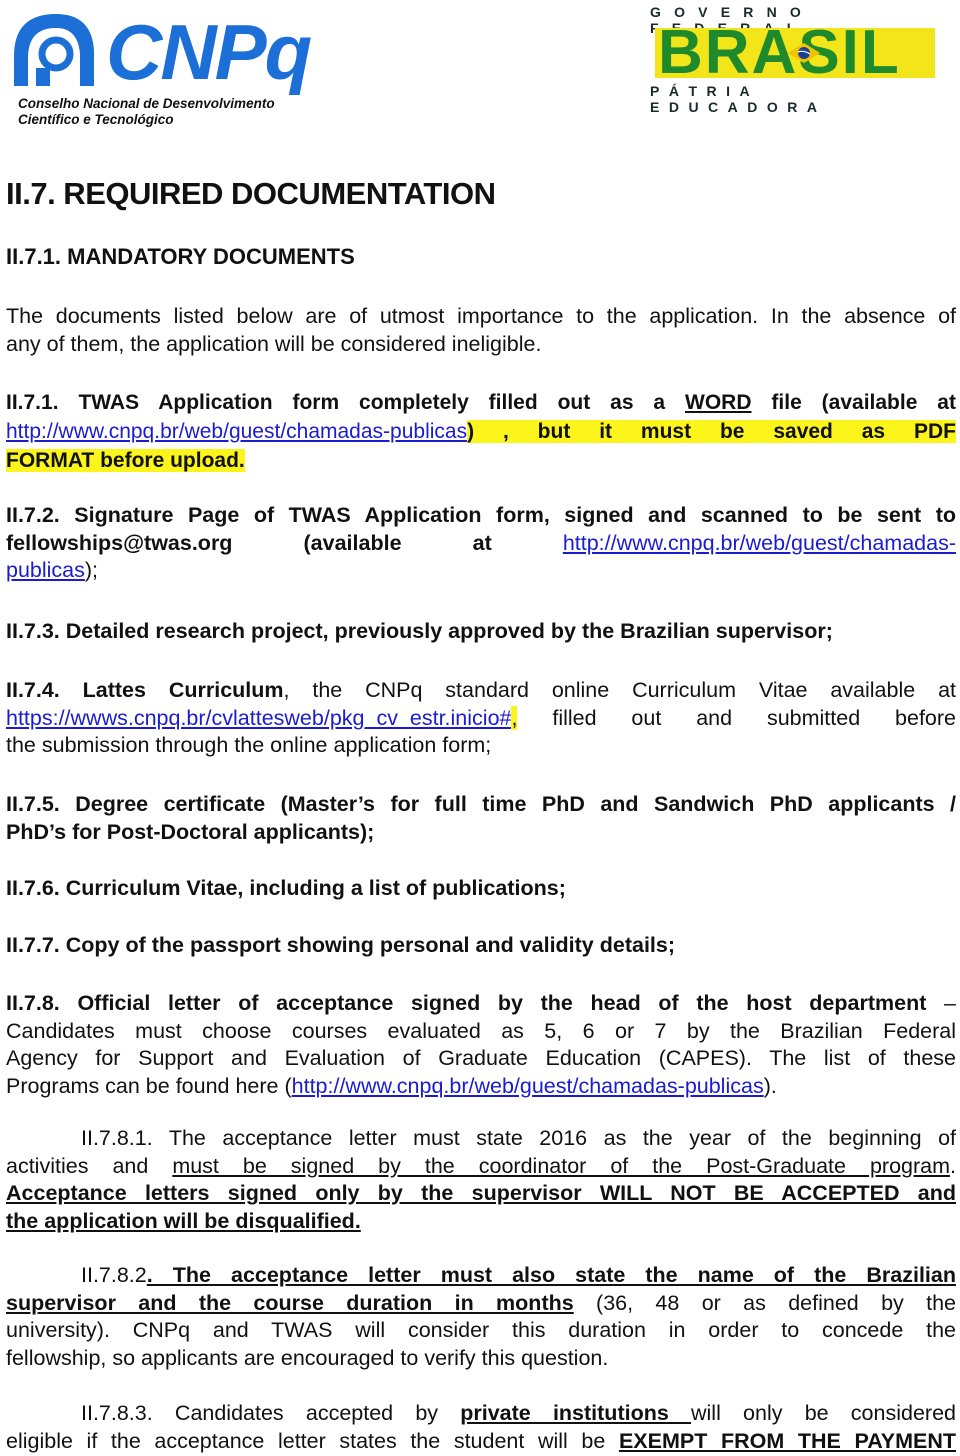 This screenshot has width=960, height=1456. I want to click on governo-federal-logo: GOVERNO FEDERAL BRASIL PÁTRIA EDUCADORA, so click(795, 59).